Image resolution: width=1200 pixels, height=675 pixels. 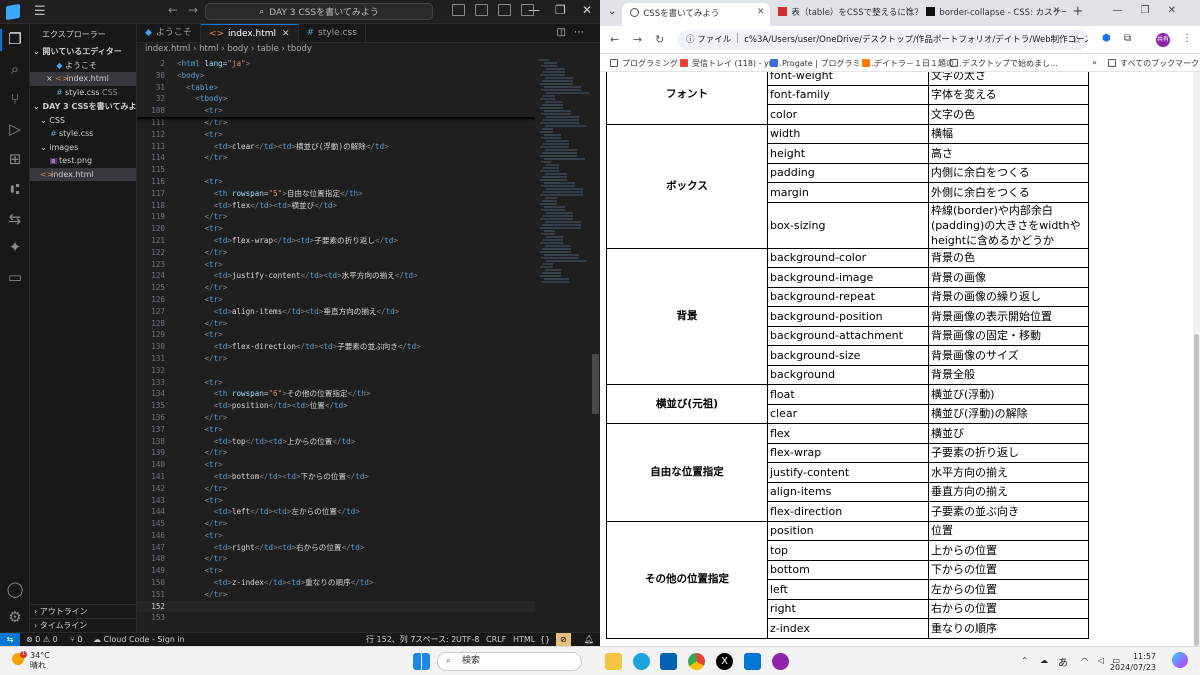 I want to click on wifi-icon: ◠, so click(x=1084, y=660).